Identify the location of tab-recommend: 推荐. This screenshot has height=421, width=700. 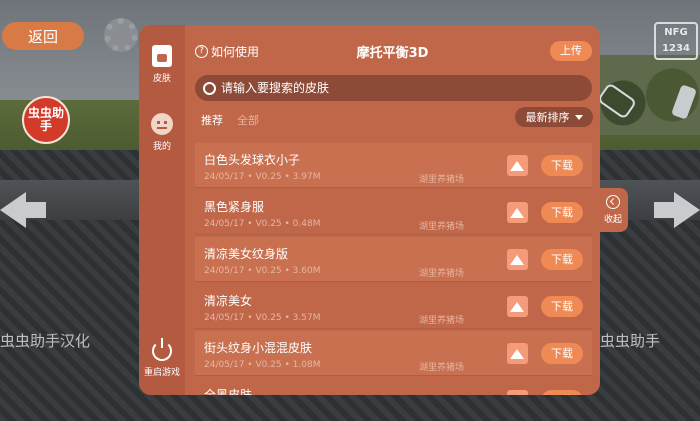
(212, 120).